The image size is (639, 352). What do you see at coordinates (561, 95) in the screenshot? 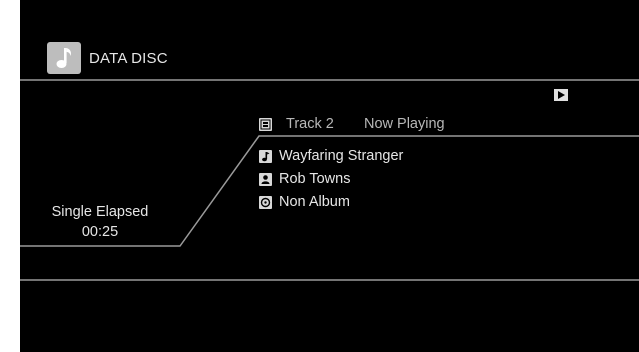
I see `play-icon` at bounding box center [561, 95].